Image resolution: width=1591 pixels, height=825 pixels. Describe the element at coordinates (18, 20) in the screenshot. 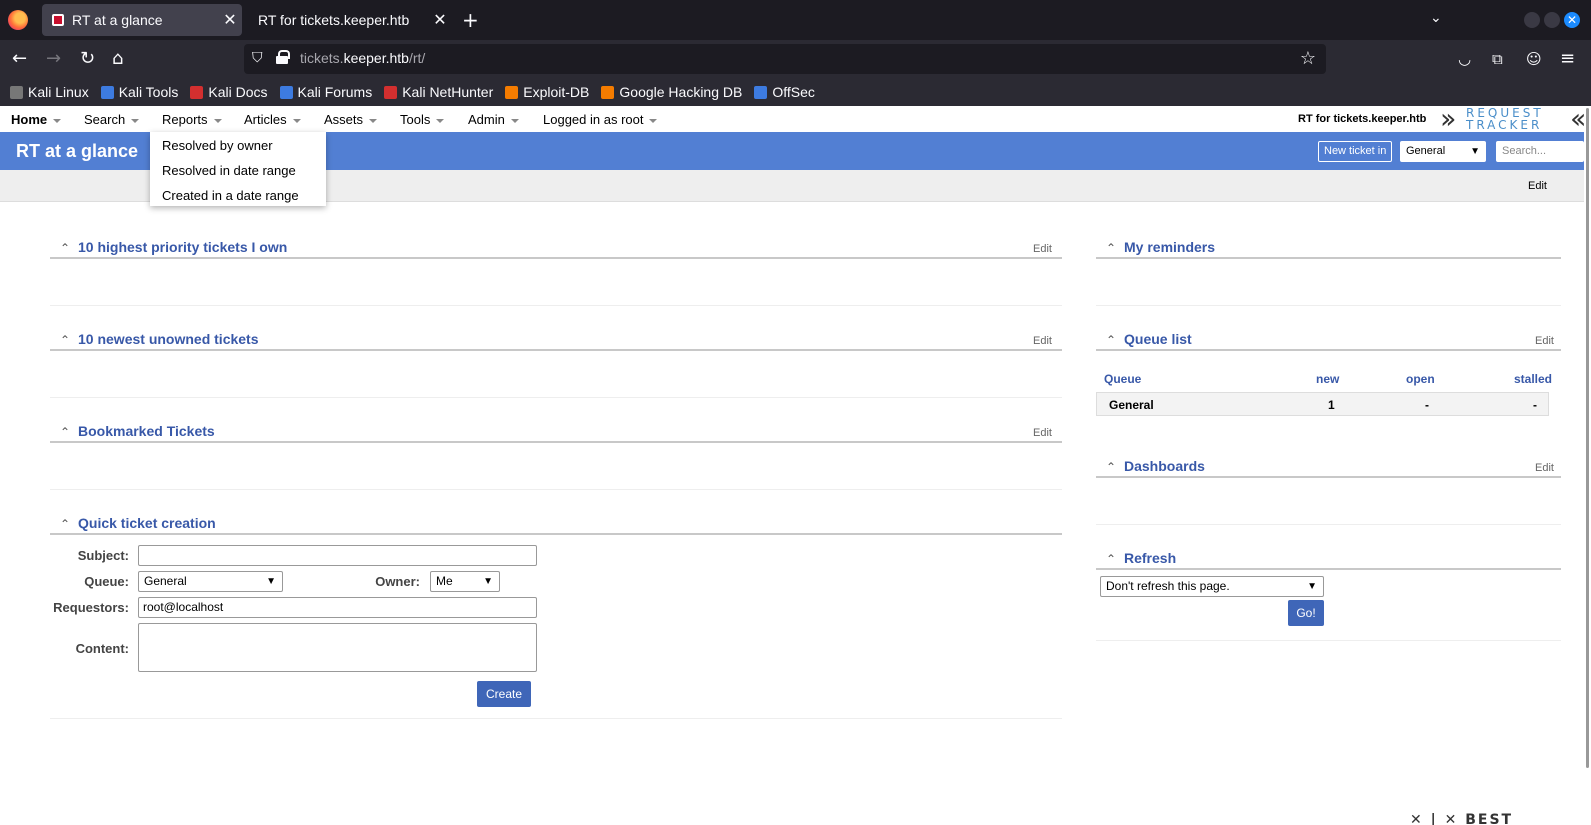

I see `firefox-menu-icon` at that location.